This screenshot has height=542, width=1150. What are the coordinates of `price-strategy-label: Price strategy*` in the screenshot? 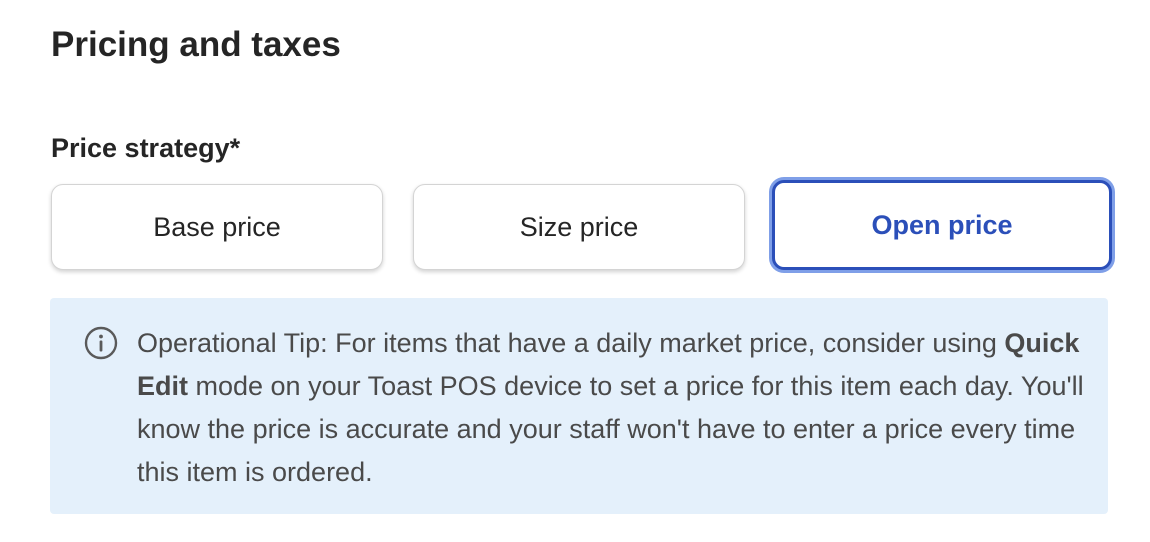 It's located at (146, 148).